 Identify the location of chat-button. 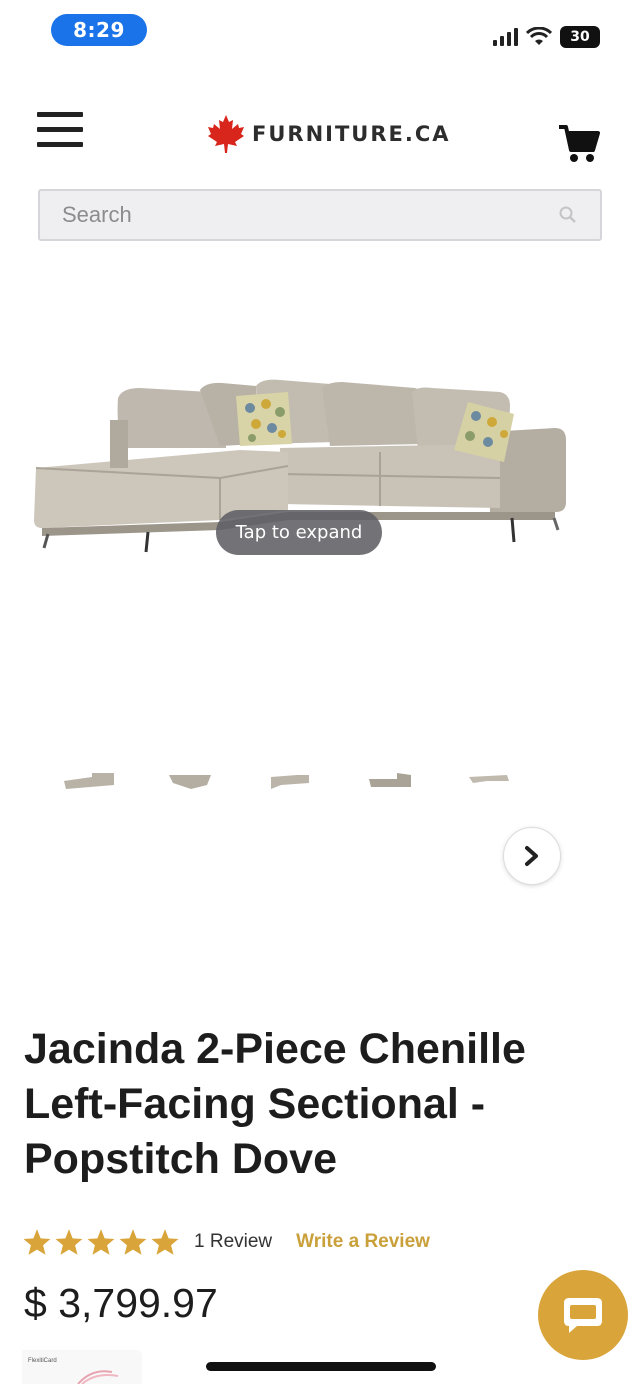
(583, 1315).